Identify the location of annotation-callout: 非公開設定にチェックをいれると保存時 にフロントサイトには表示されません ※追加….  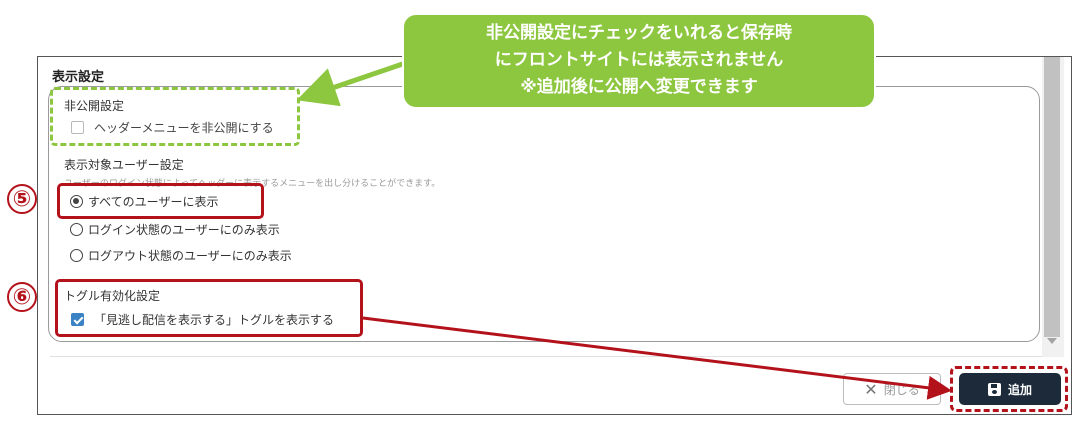
(639, 61).